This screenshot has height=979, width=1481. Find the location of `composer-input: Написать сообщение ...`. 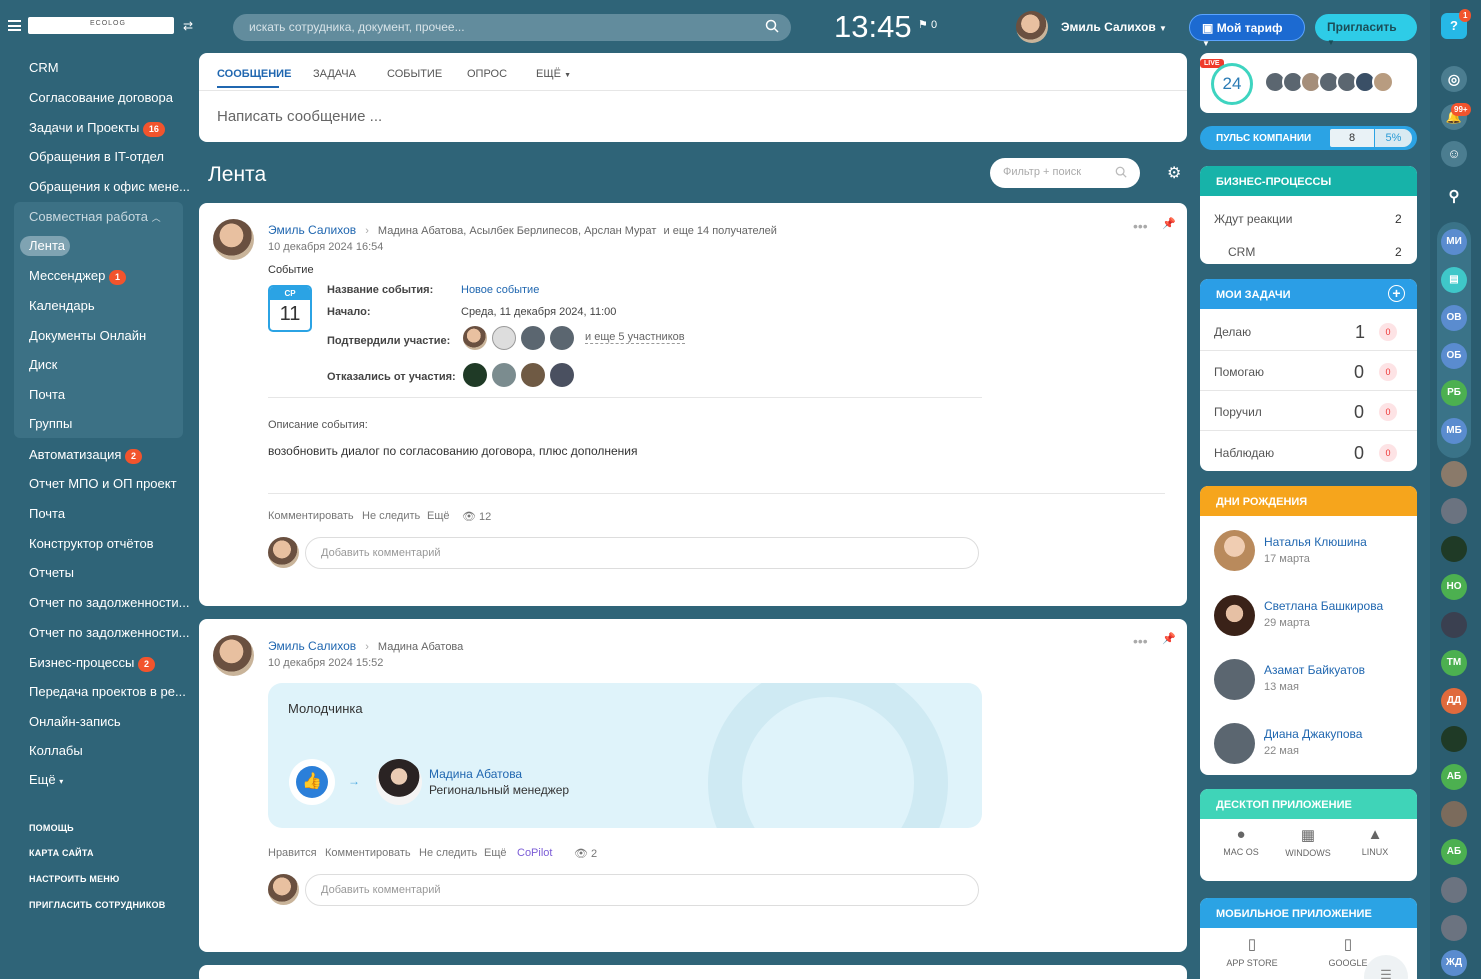

composer-input: Написать сообщение ... is located at coordinates (299, 116).